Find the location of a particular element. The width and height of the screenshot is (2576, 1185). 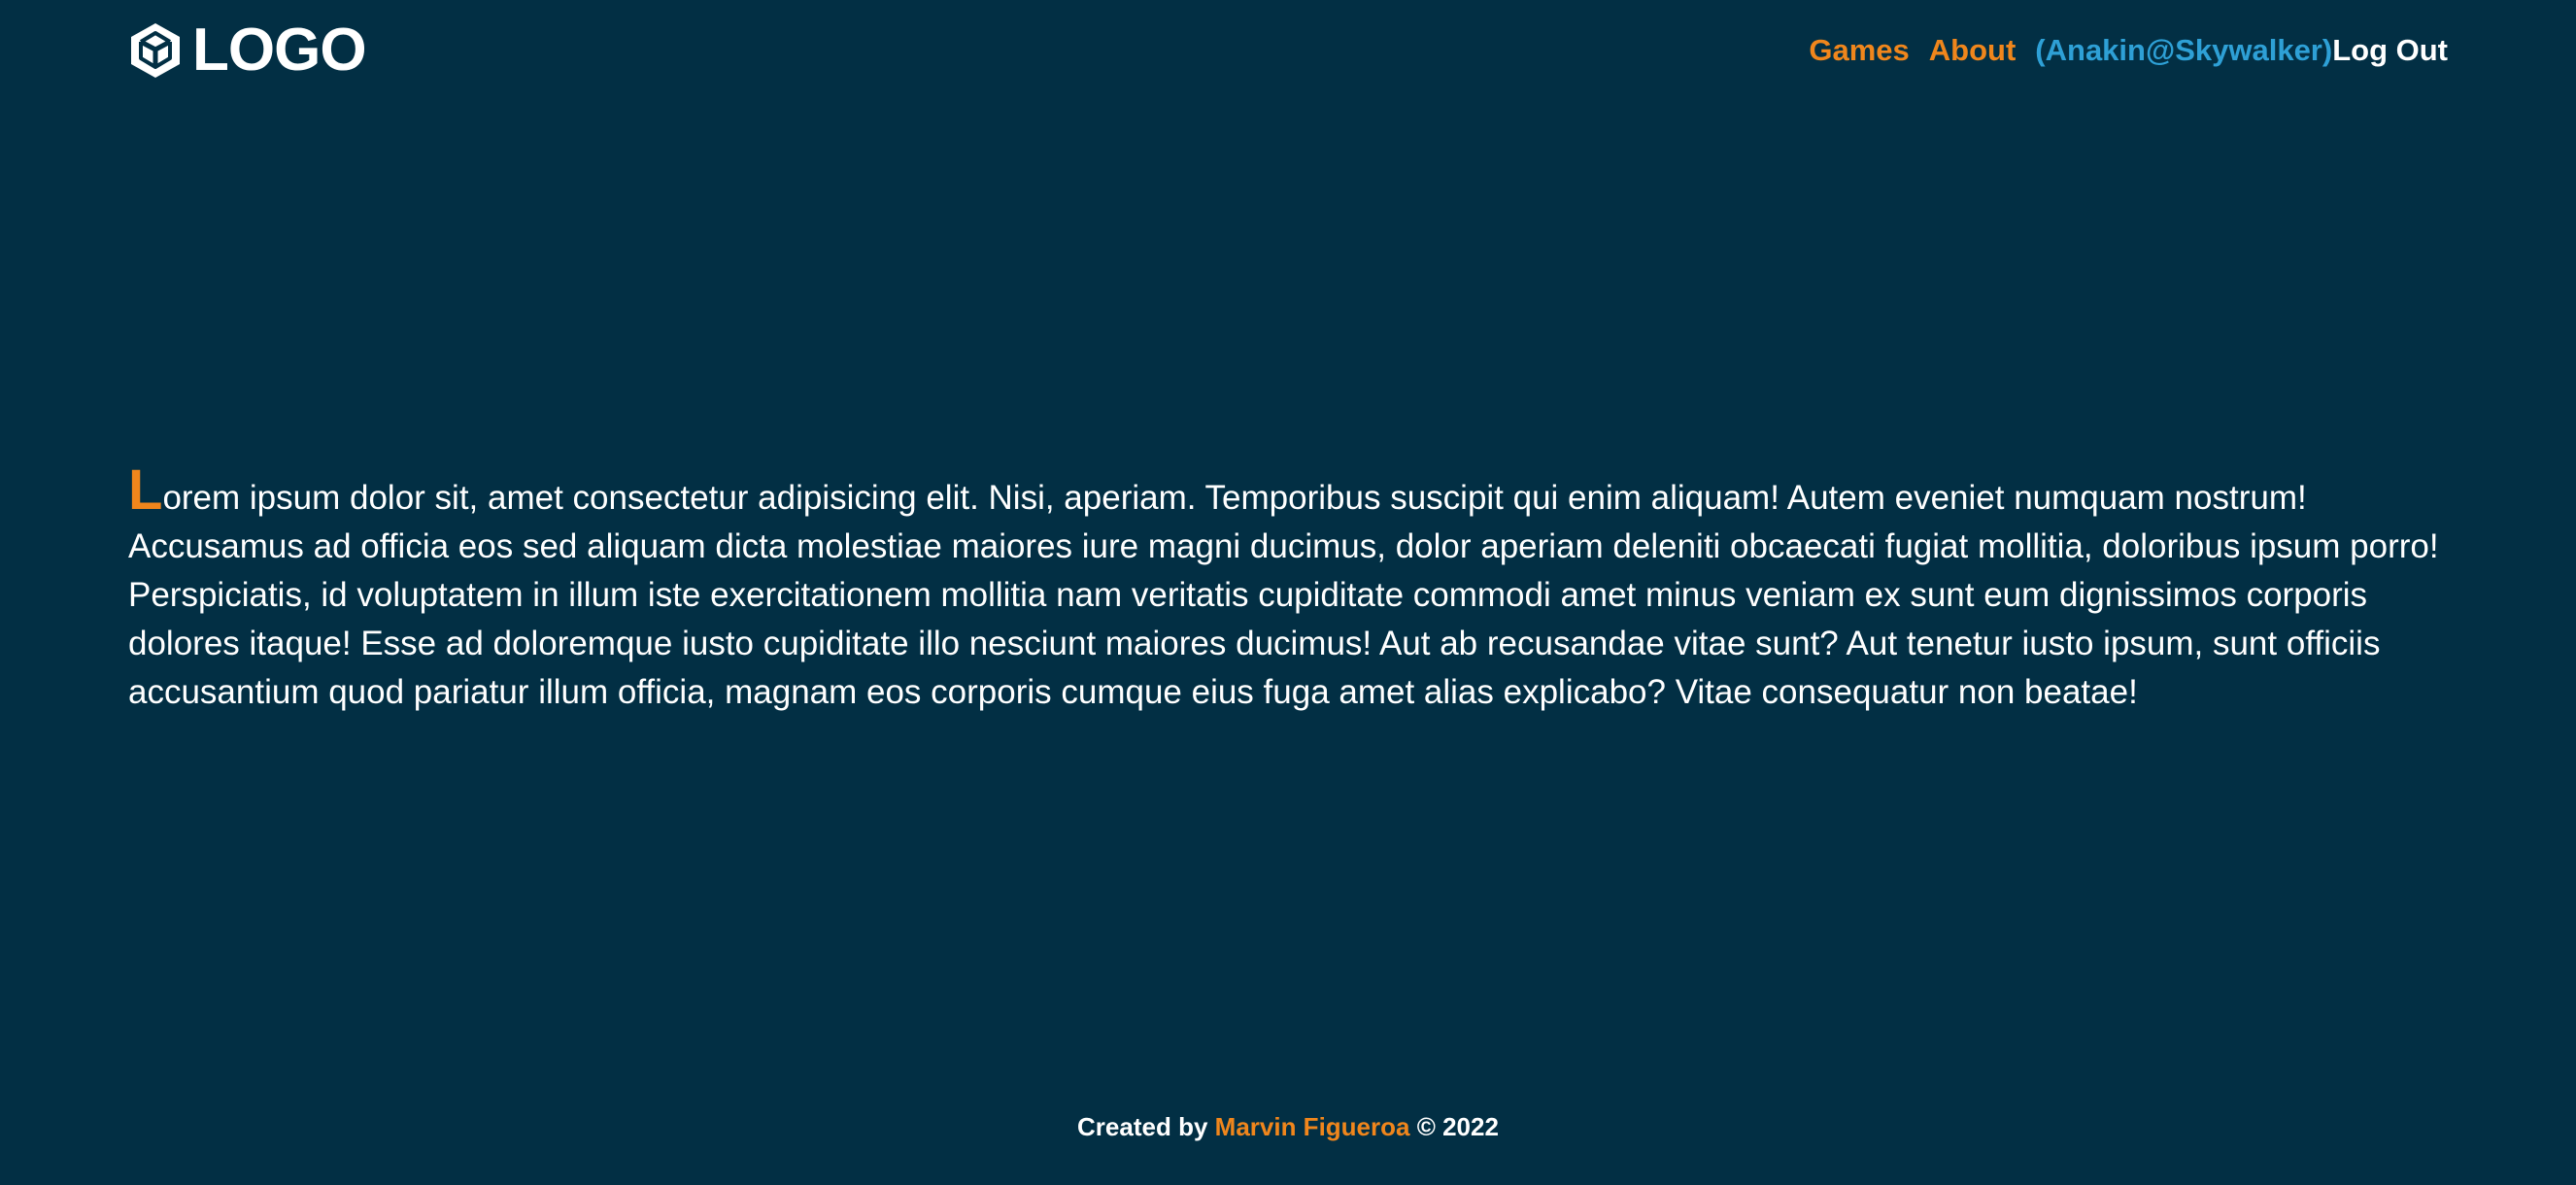

nav-user-link: (Anakin@Skywalker) is located at coordinates (2183, 51).